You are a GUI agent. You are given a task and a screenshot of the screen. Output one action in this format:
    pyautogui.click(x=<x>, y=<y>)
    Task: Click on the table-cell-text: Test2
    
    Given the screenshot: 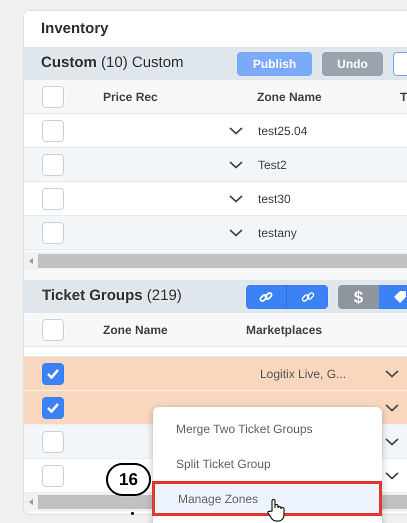 What is the action you would take?
    pyautogui.click(x=272, y=165)
    